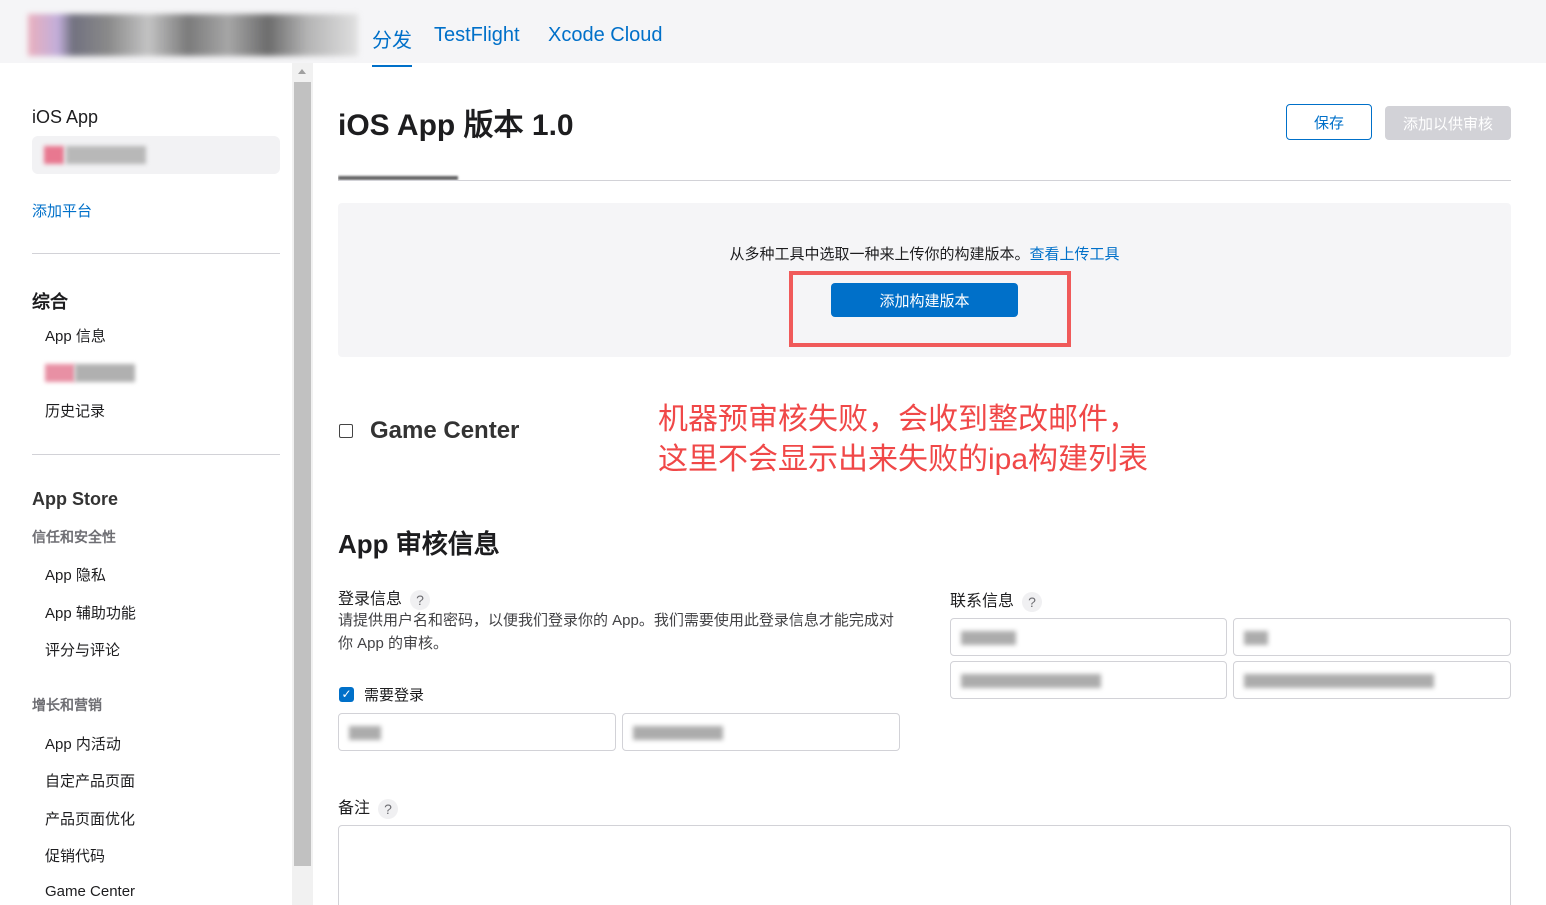 The image size is (1546, 905). Describe the element at coordinates (302, 71) in the screenshot. I see `scroll-up-arrow-icon` at that location.